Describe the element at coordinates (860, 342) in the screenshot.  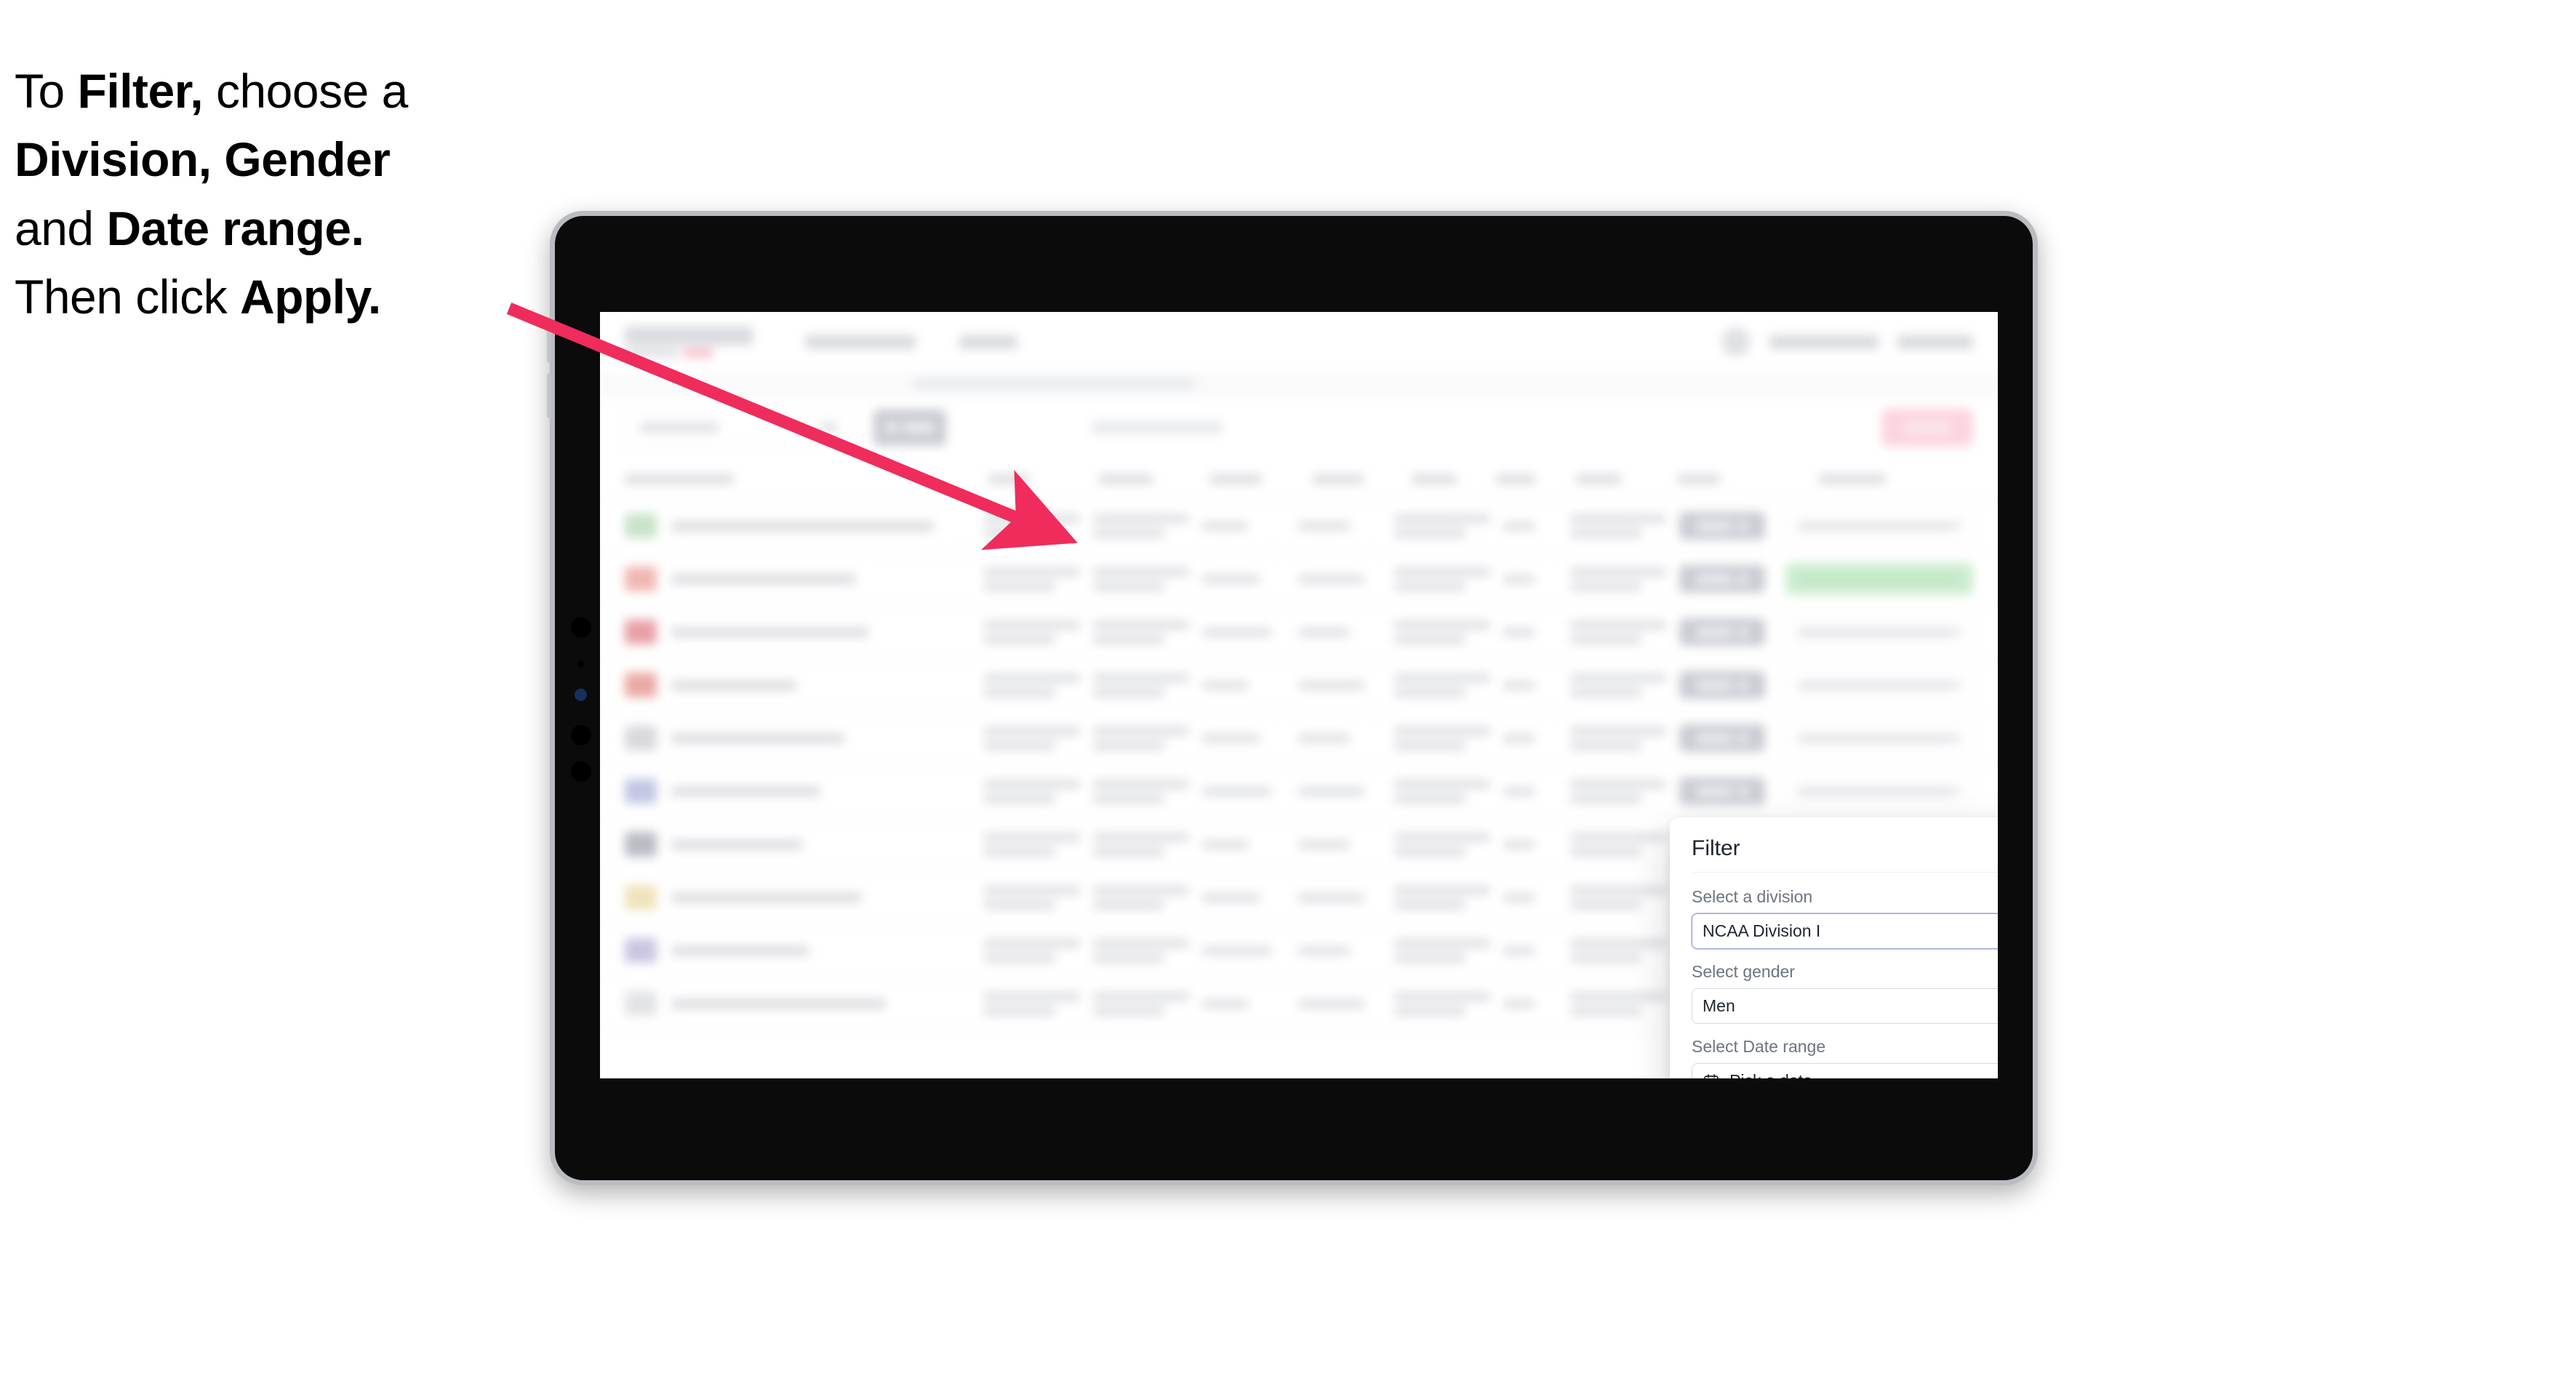
I see `nav-item-tournaments` at that location.